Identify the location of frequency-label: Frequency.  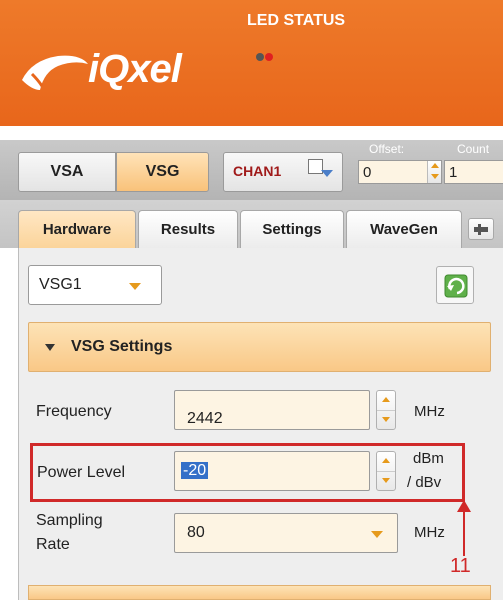
(74, 411).